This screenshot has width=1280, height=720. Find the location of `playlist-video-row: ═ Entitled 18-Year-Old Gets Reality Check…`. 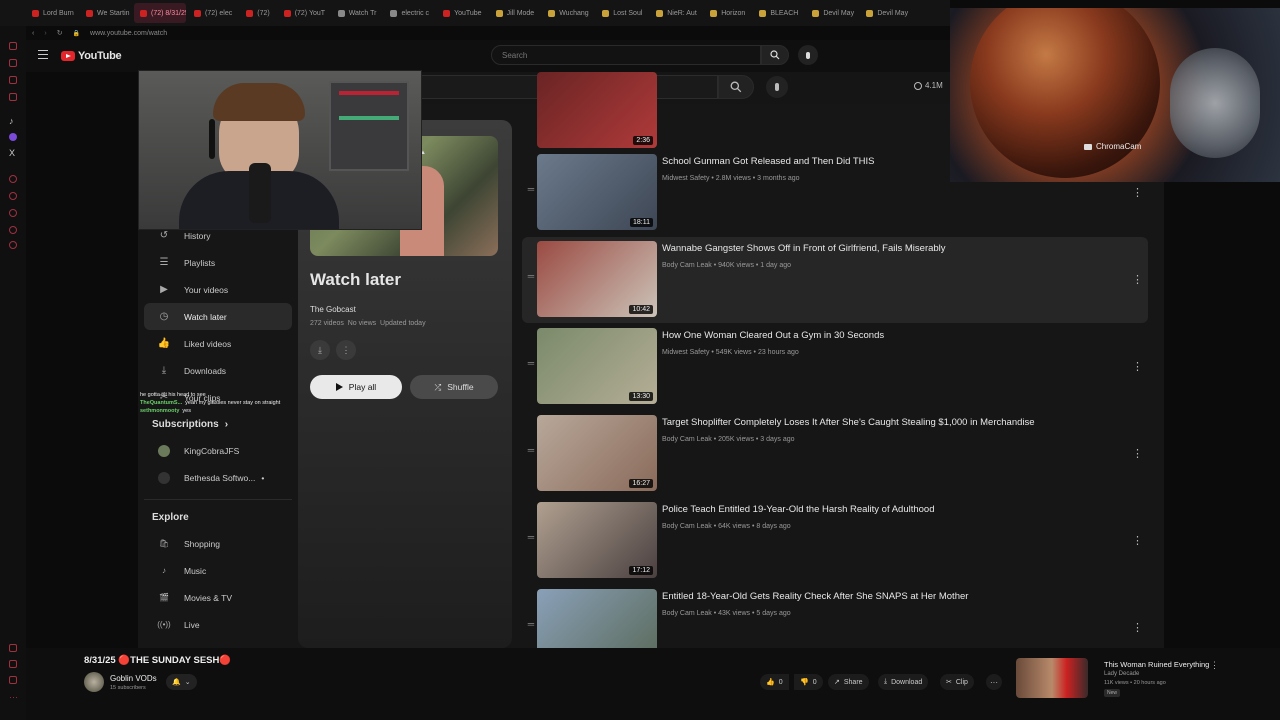

playlist-video-row: ═ Entitled 18-Year-Old Gets Reality Check… is located at coordinates (835, 616).